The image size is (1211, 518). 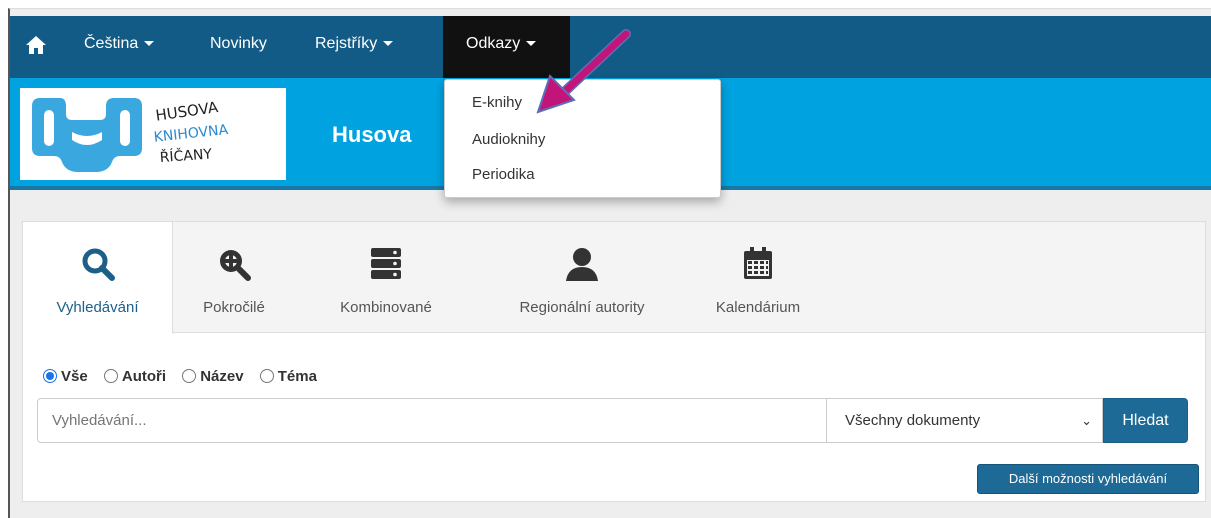 I want to click on tab-regional-authorities: Regionální autority, so click(x=582, y=277).